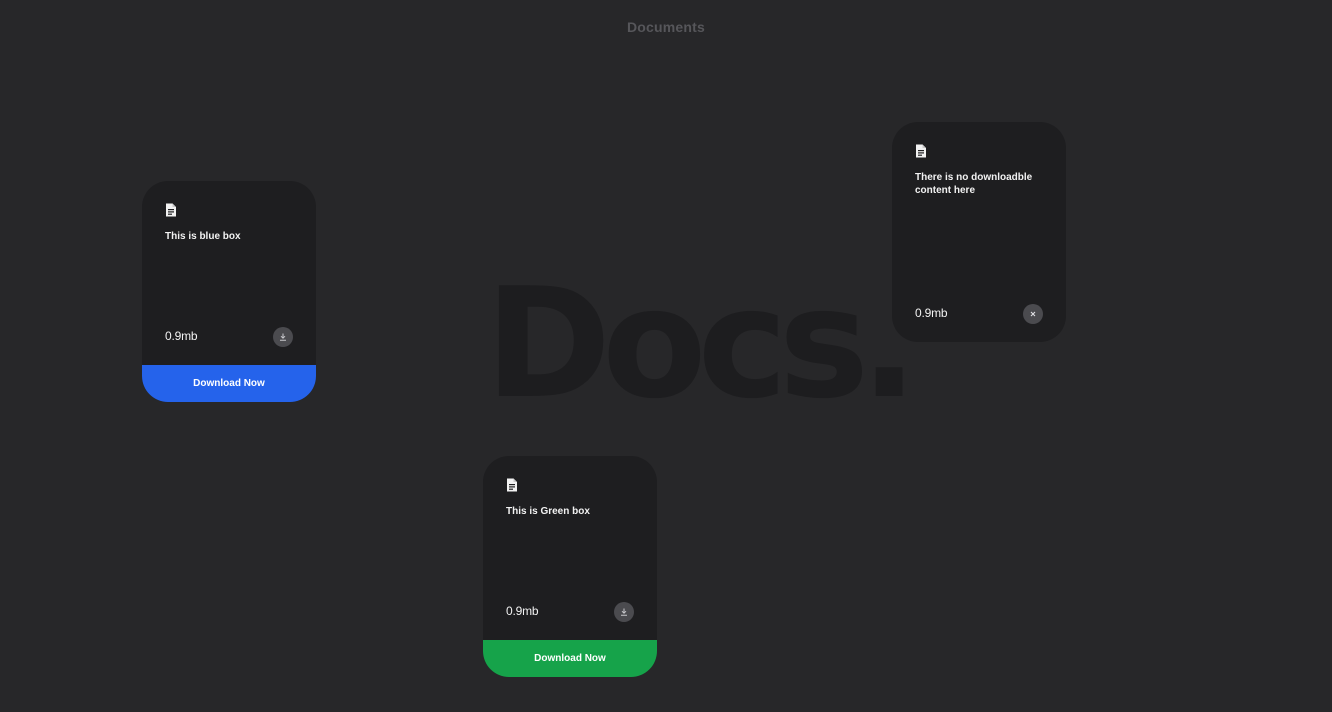  What do you see at coordinates (229, 273) in the screenshot?
I see `card-body: This is blue box 0.9mb` at bounding box center [229, 273].